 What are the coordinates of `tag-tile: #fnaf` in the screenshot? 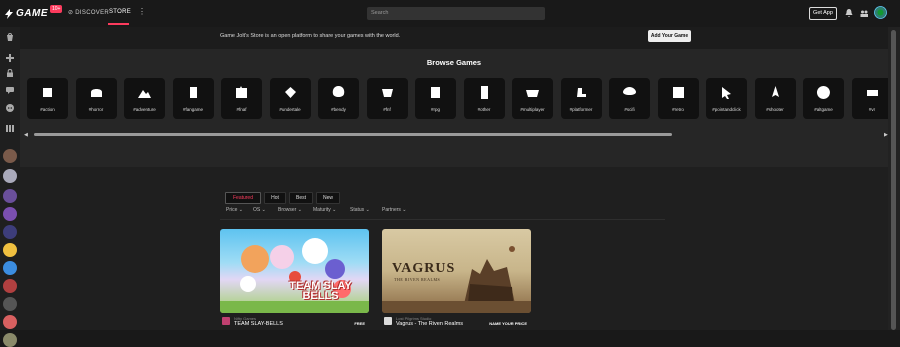 It's located at (241, 98).